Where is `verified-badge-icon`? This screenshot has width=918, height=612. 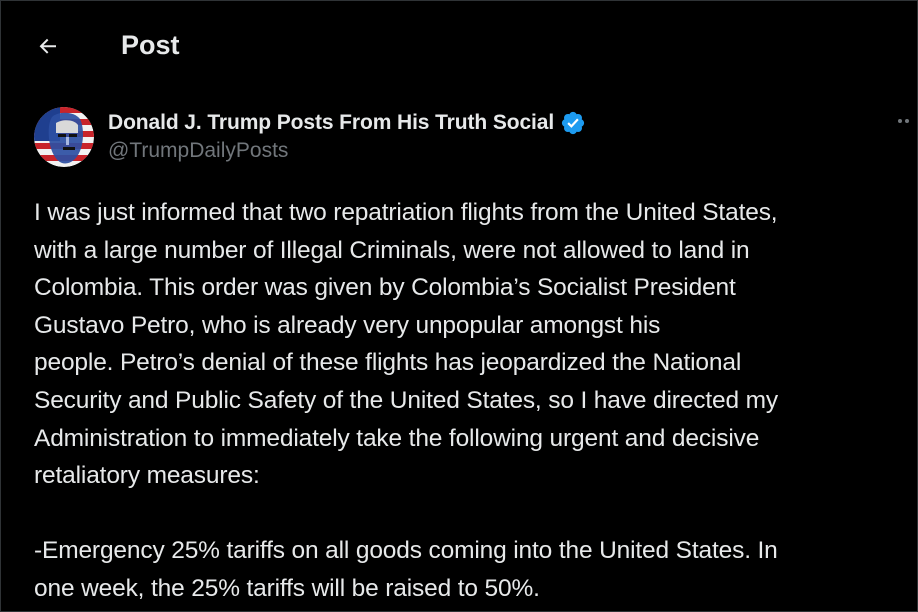
verified-badge-icon is located at coordinates (573, 123).